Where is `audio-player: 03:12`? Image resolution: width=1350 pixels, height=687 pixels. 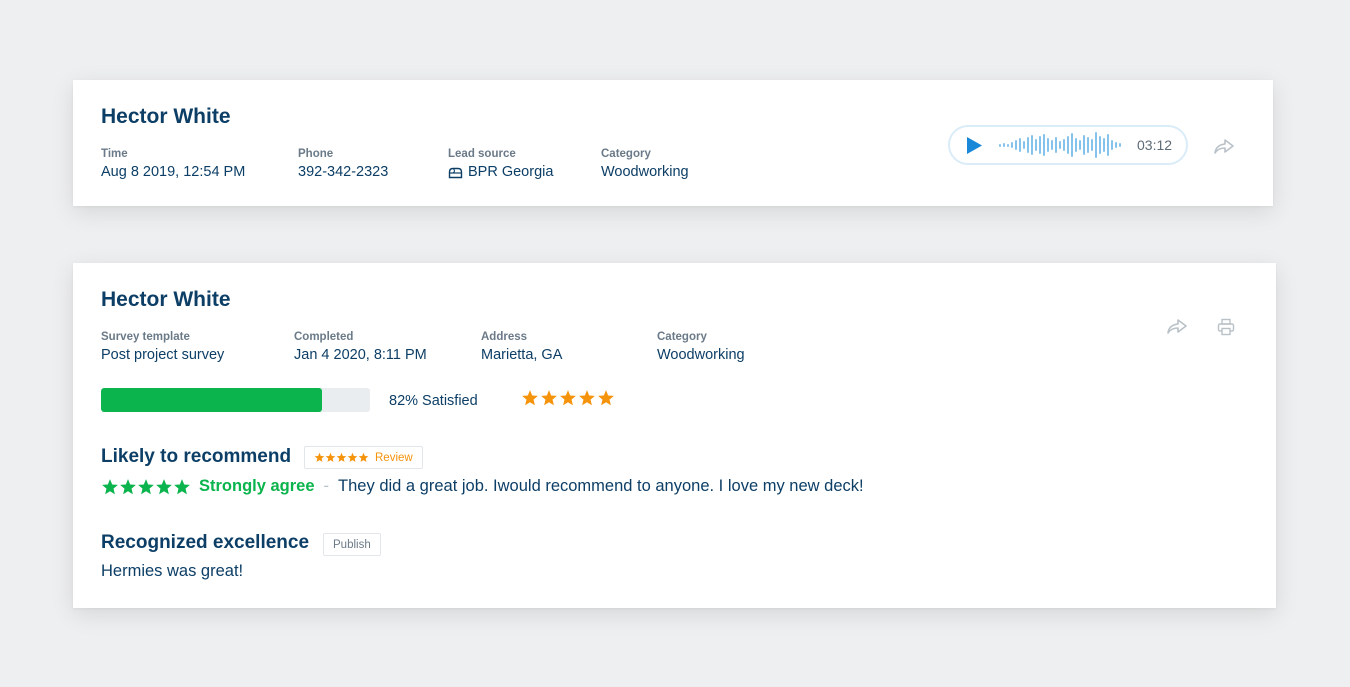 audio-player: 03:12 is located at coordinates (1068, 145).